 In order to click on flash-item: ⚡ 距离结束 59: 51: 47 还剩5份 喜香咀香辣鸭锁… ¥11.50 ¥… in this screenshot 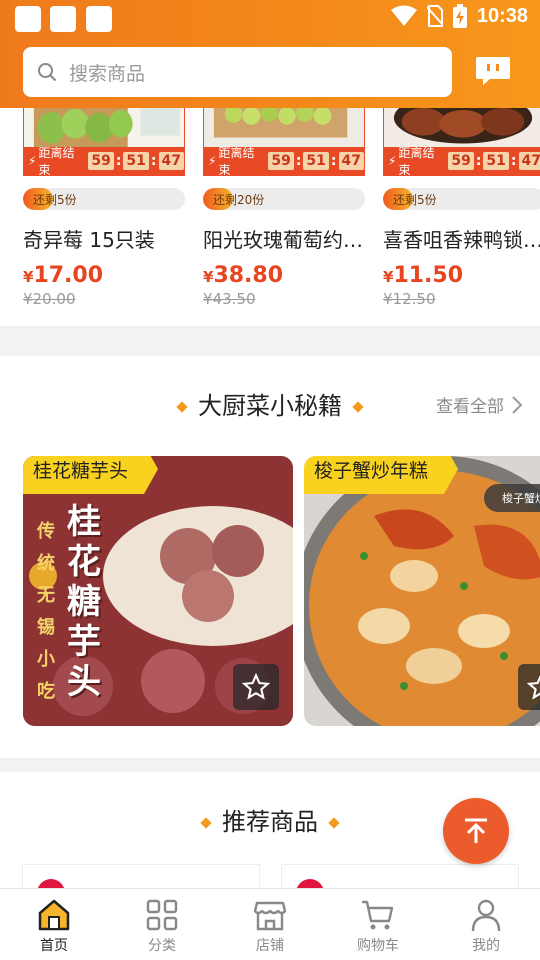, I will do `click(461, 208)`.